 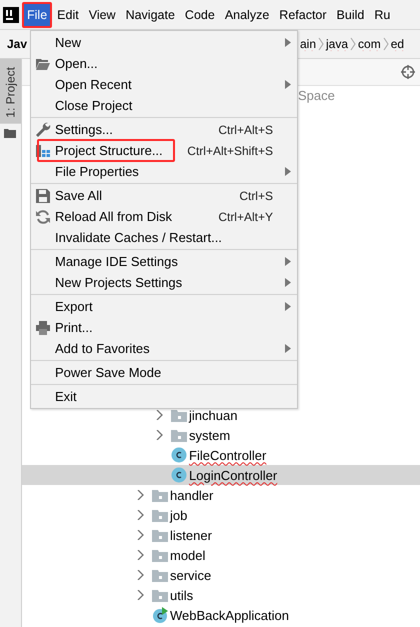 I want to click on tree-row: job, so click(x=221, y=515).